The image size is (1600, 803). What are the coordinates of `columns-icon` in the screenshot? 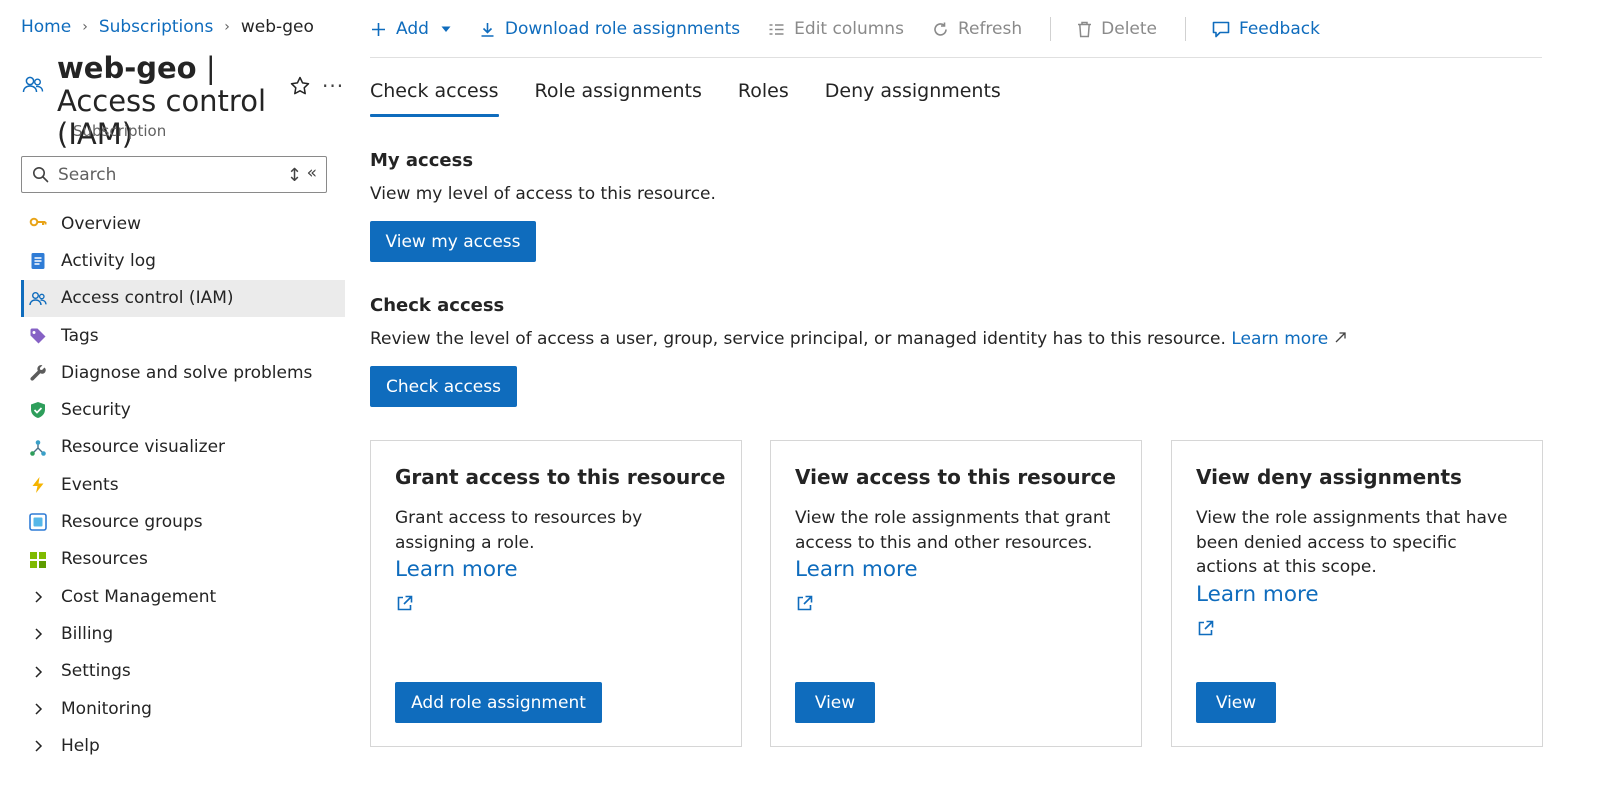 It's located at (776, 29).